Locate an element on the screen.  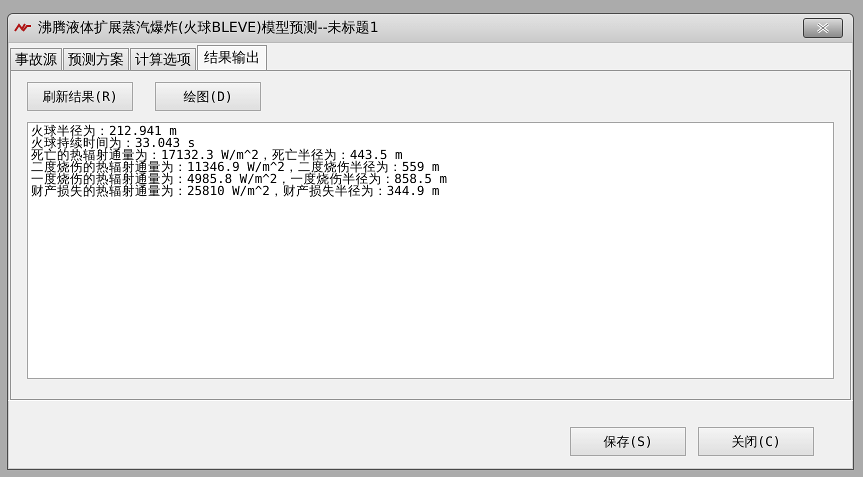
close-icon is located at coordinates (823, 28).